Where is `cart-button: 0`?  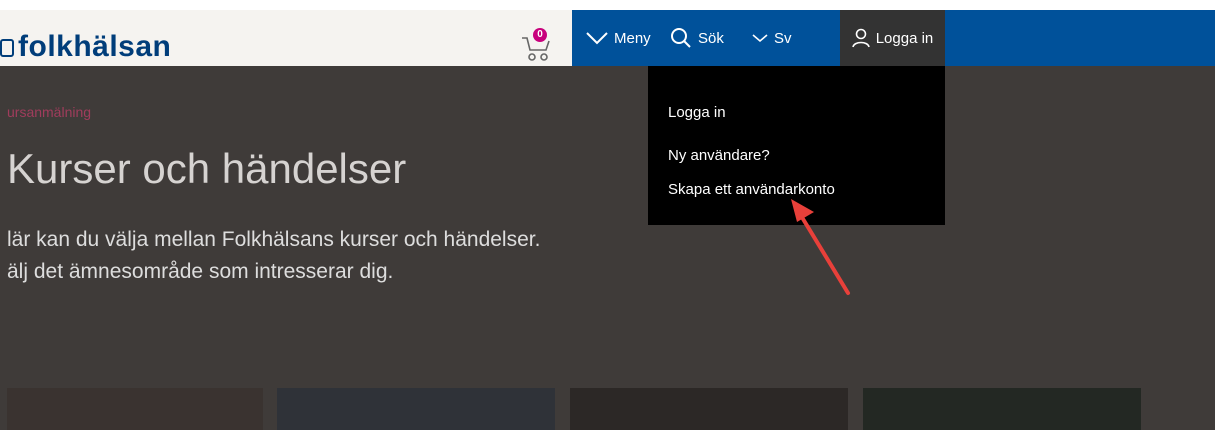
cart-button: 0 is located at coordinates (537, 46).